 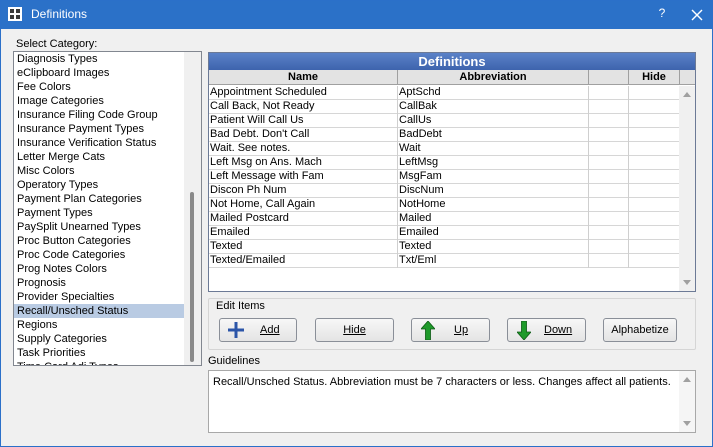 What do you see at coordinates (107, 213) in the screenshot?
I see `category-item: Payment Types` at bounding box center [107, 213].